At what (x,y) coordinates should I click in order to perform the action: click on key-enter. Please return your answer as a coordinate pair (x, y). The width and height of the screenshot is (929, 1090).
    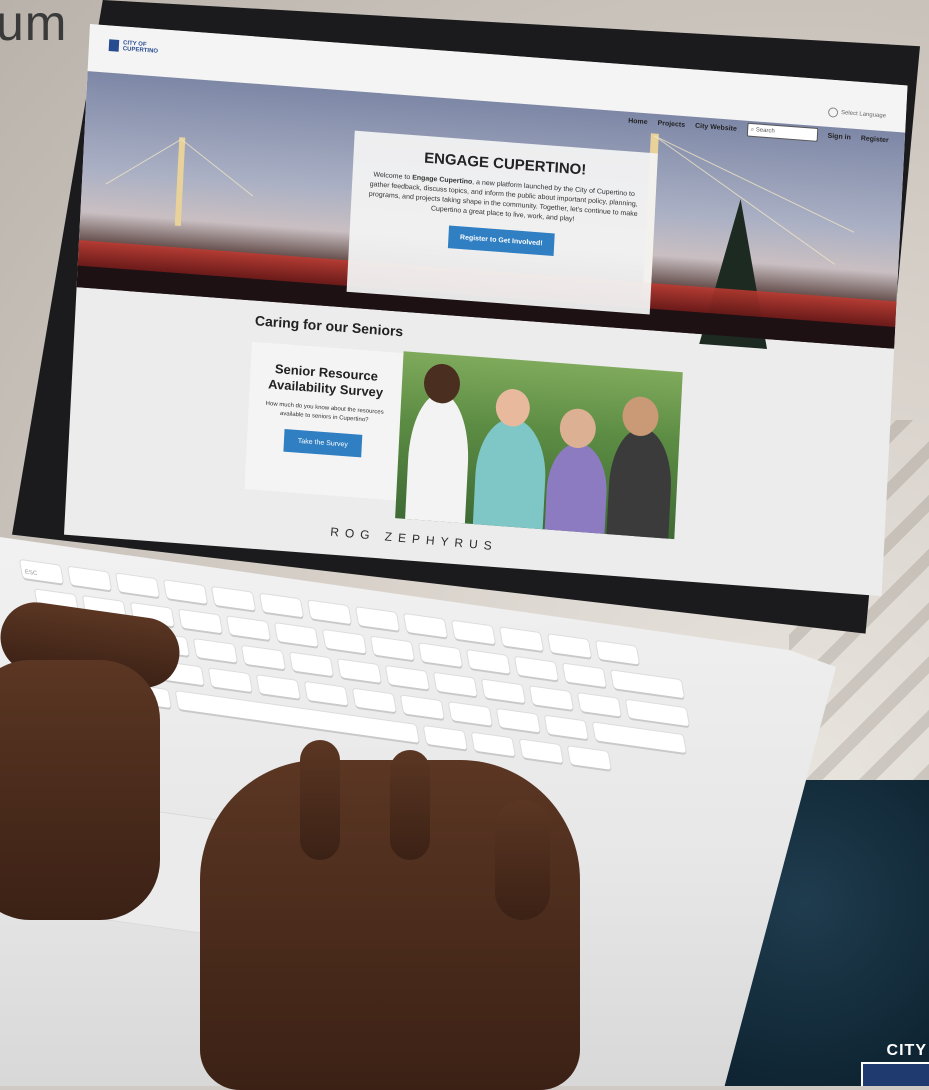
    Looking at the image, I should click on (657, 713).